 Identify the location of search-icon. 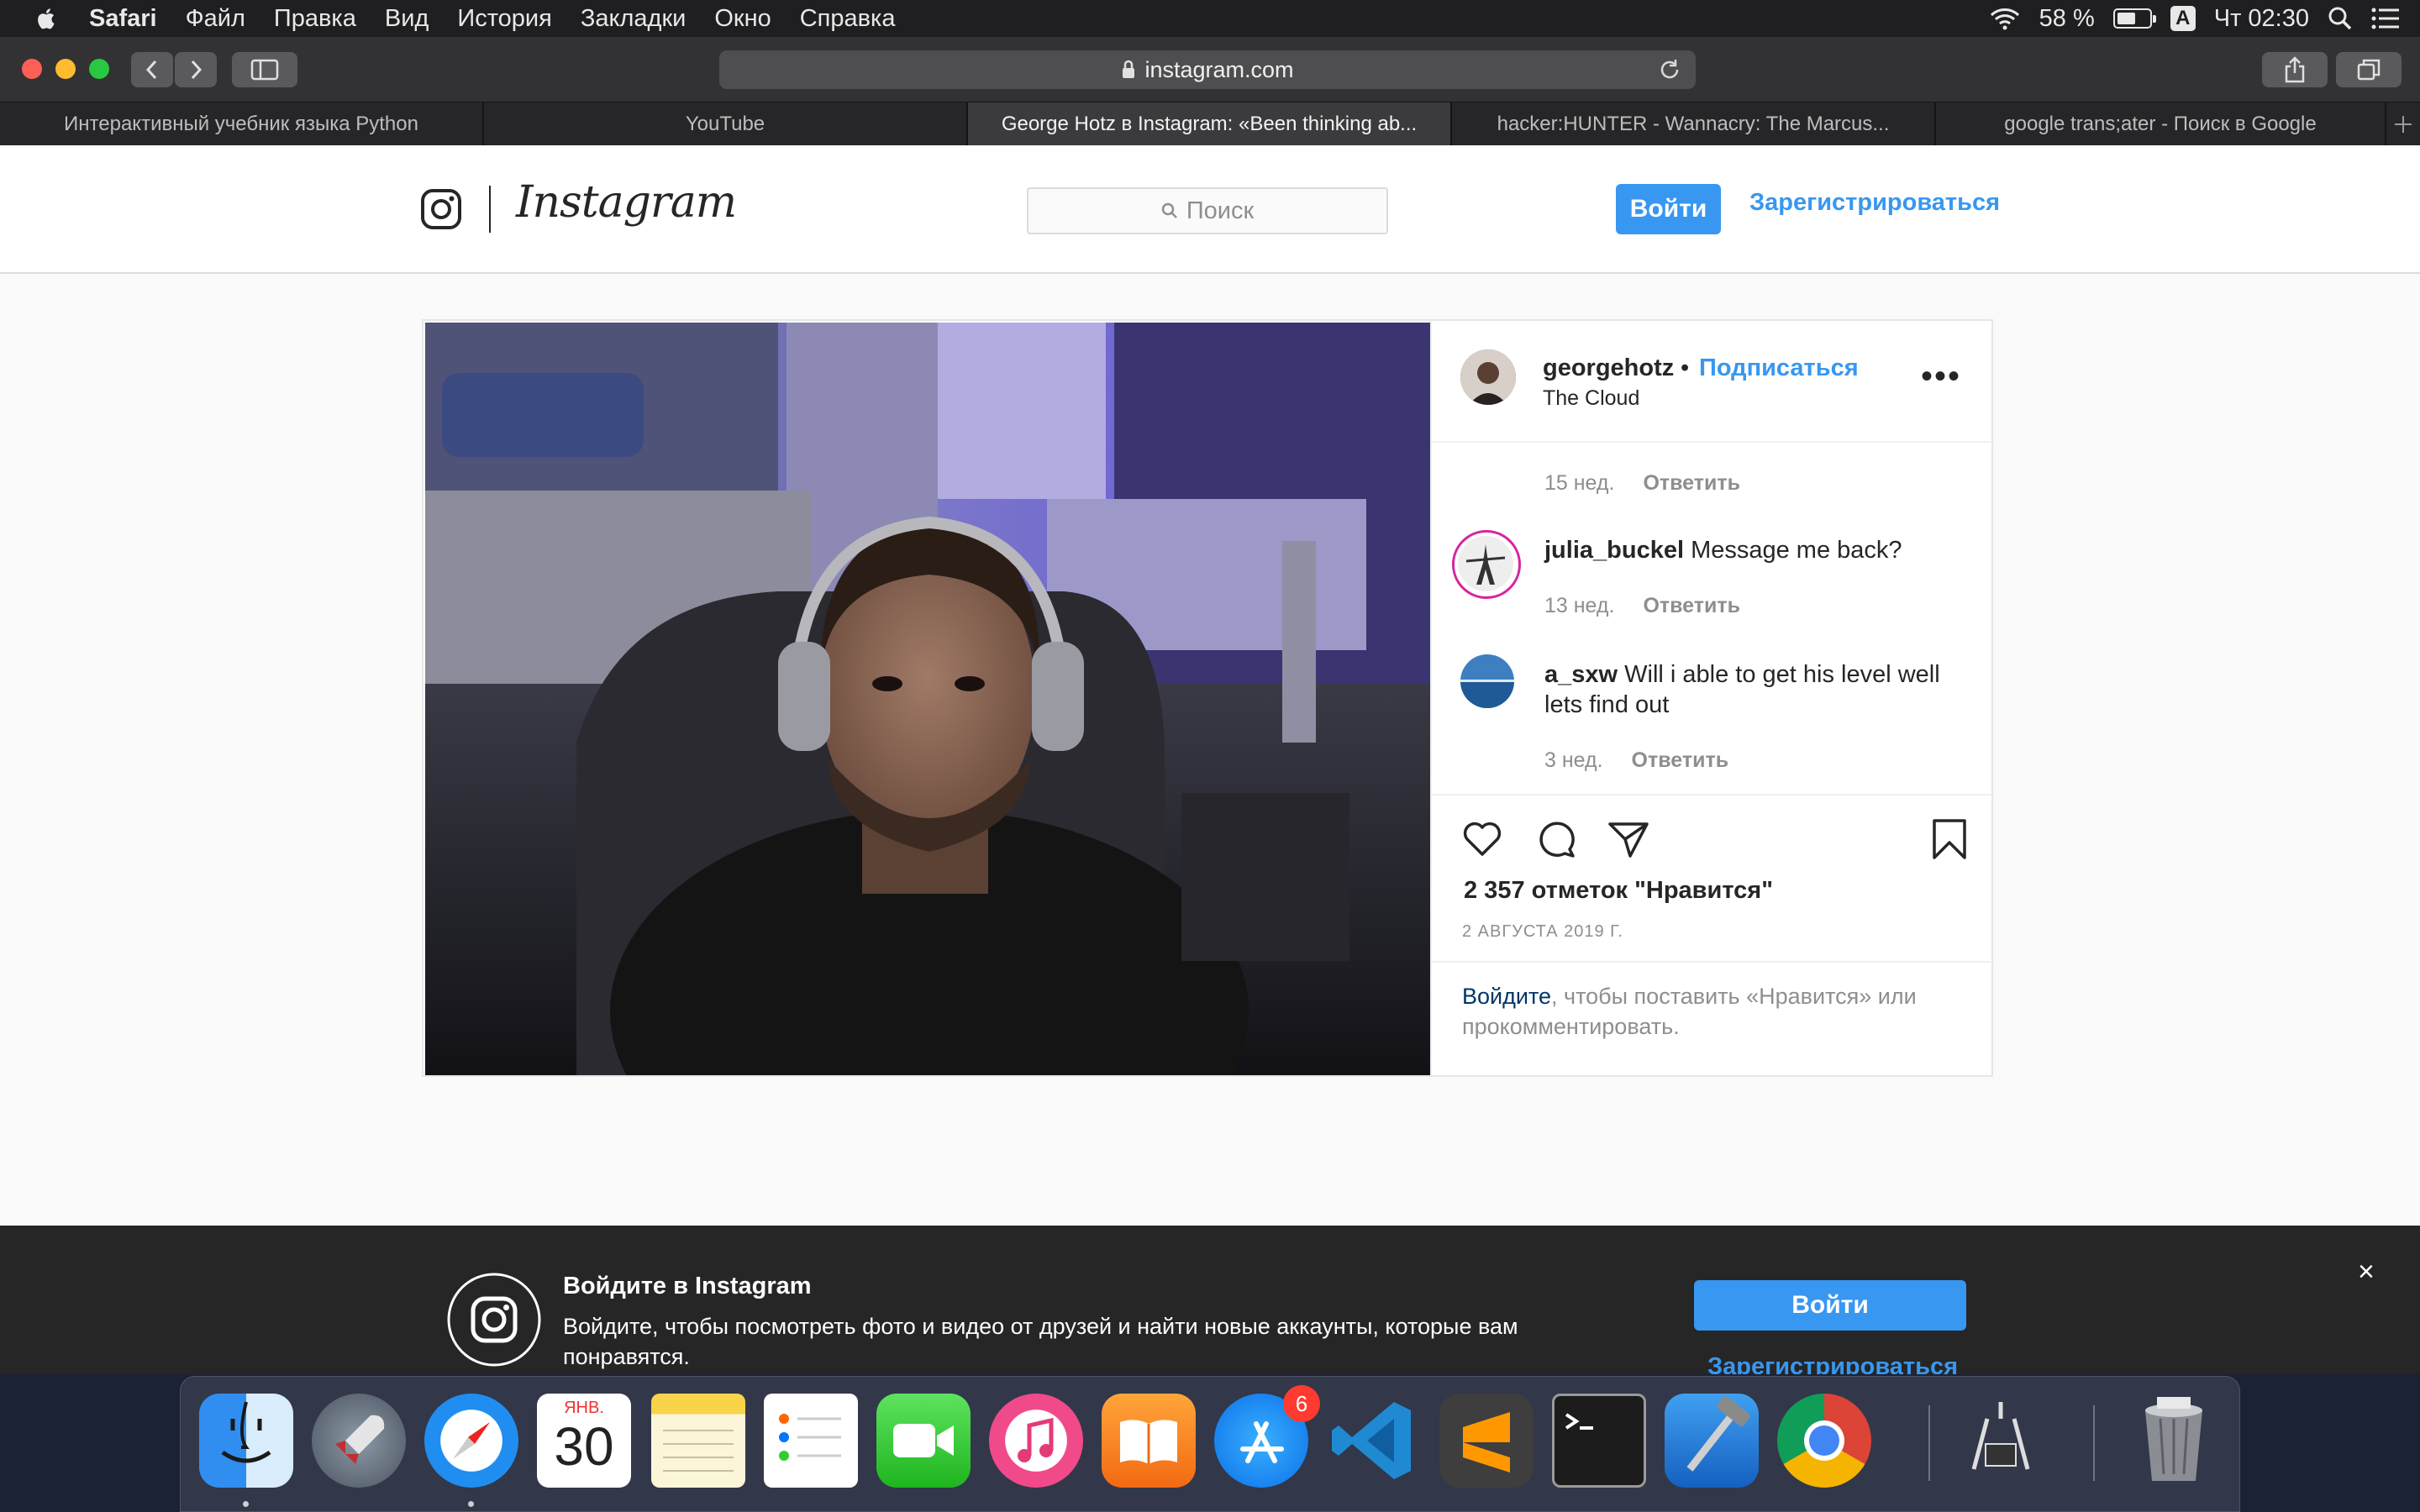
(1169, 210).